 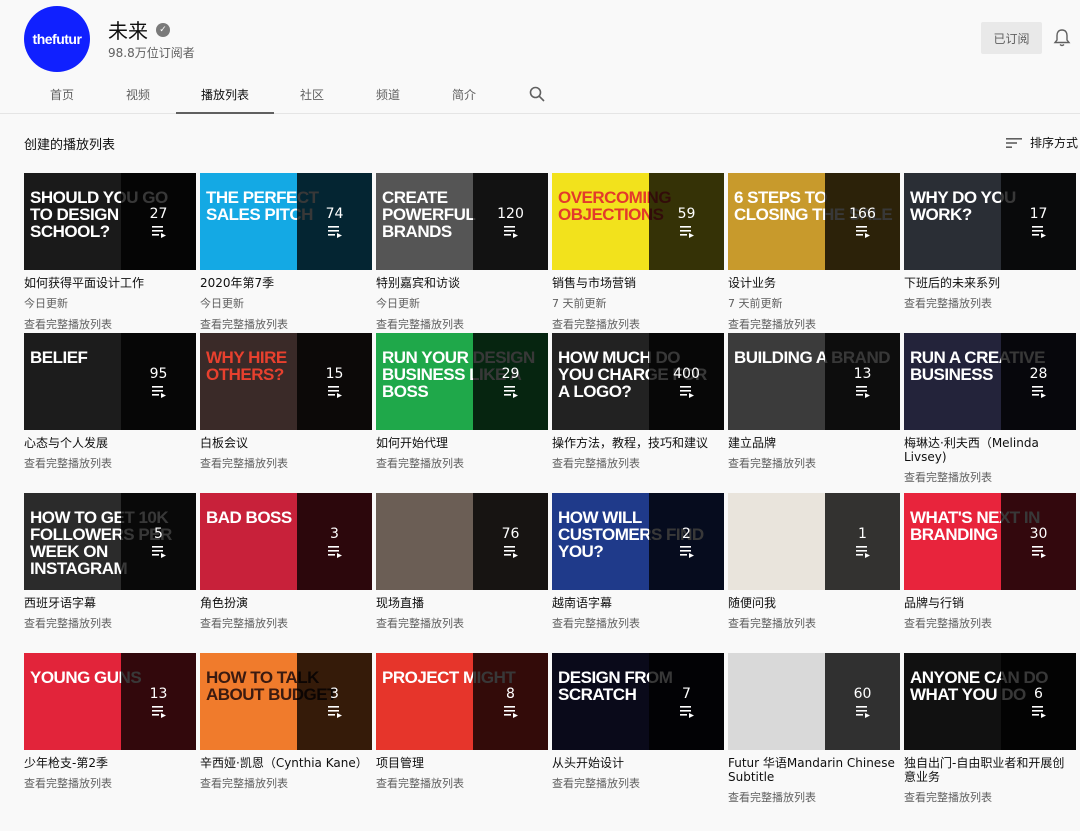 I want to click on tab-channels: 频道, so click(x=388, y=94).